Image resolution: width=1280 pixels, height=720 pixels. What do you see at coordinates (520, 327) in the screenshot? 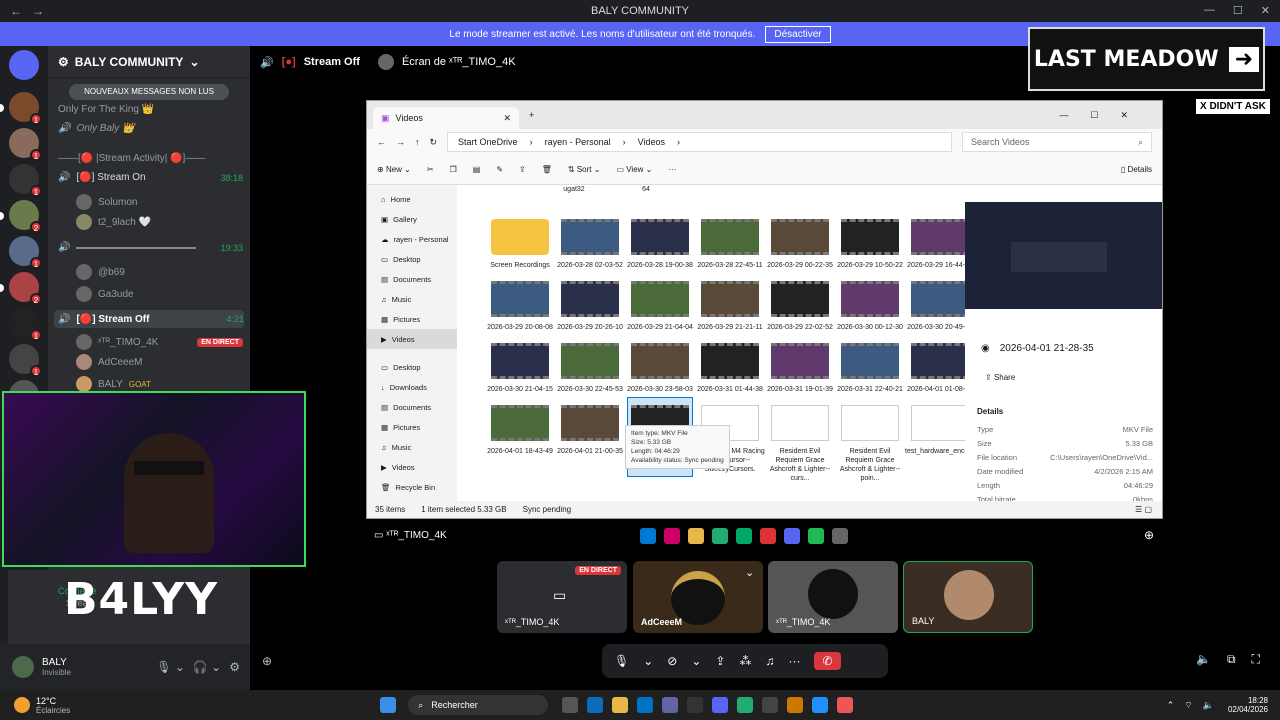
I see `file-label: 2026-03-29 20-08-08` at bounding box center [520, 327].